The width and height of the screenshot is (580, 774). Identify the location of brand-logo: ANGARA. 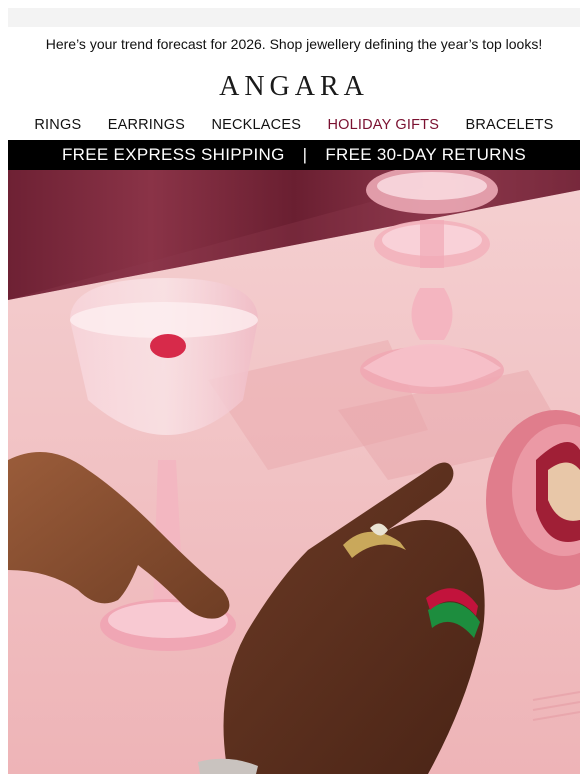
(294, 87).